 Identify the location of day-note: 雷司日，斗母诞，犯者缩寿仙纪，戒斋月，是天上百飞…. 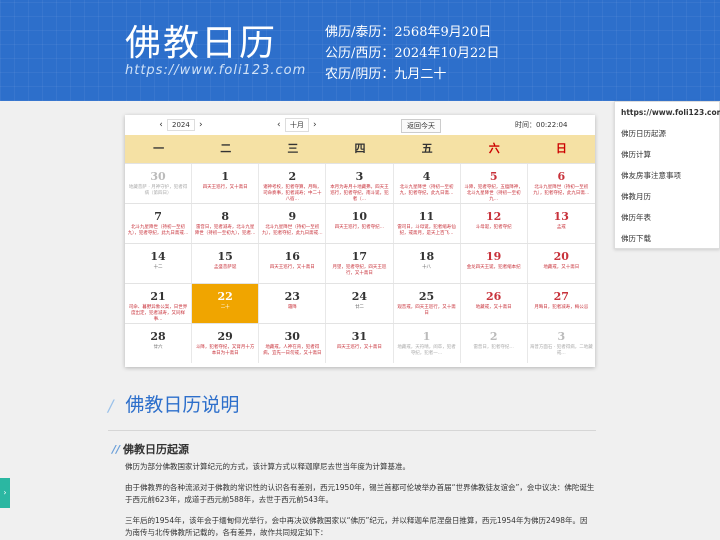
(426, 230).